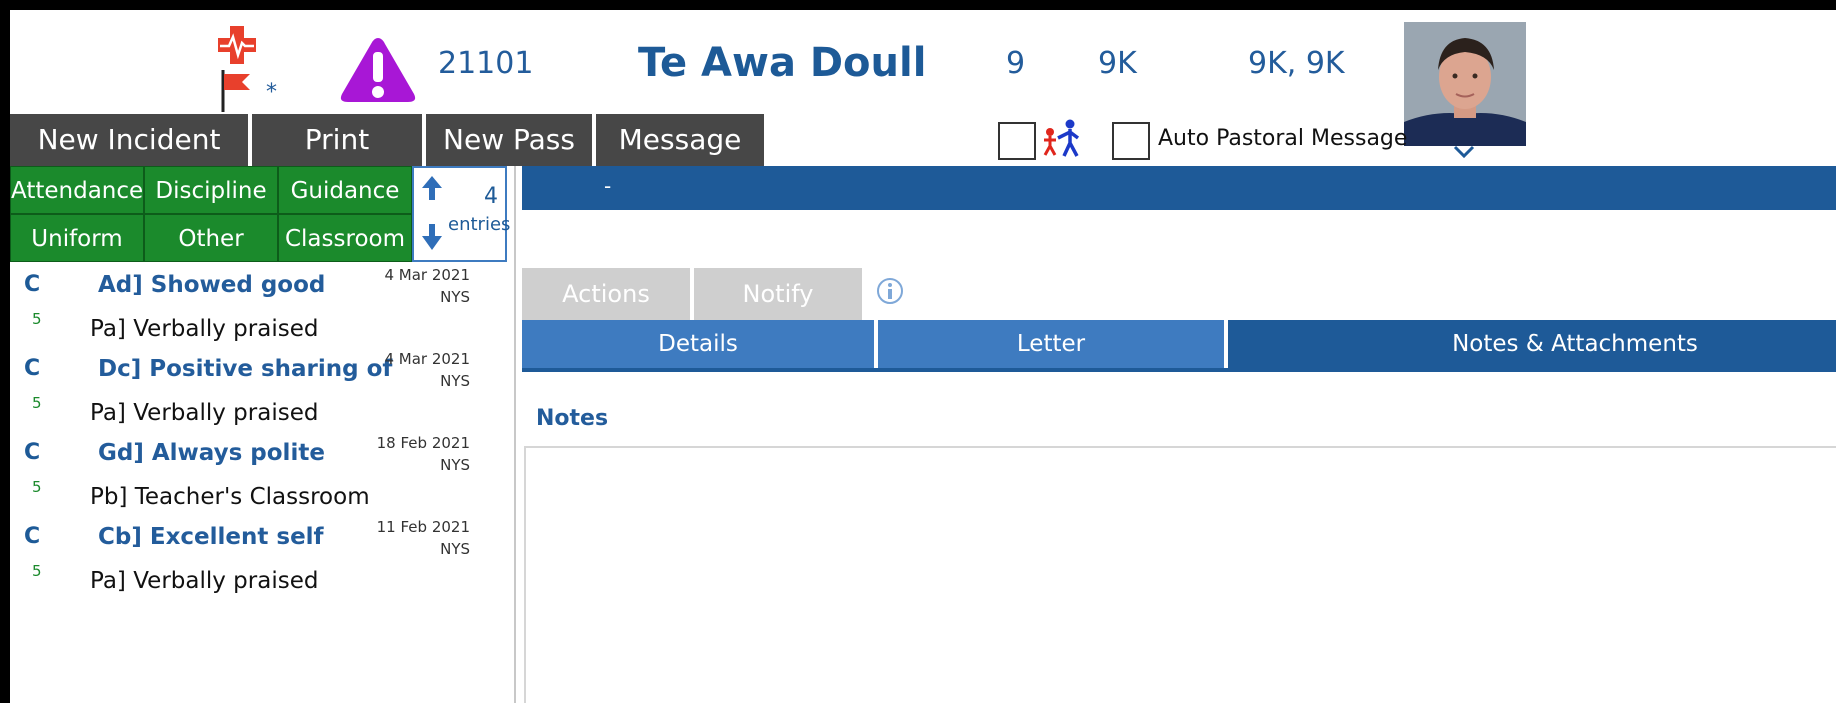  What do you see at coordinates (1117, 63) in the screenshot?
I see `form-class: 9K` at bounding box center [1117, 63].